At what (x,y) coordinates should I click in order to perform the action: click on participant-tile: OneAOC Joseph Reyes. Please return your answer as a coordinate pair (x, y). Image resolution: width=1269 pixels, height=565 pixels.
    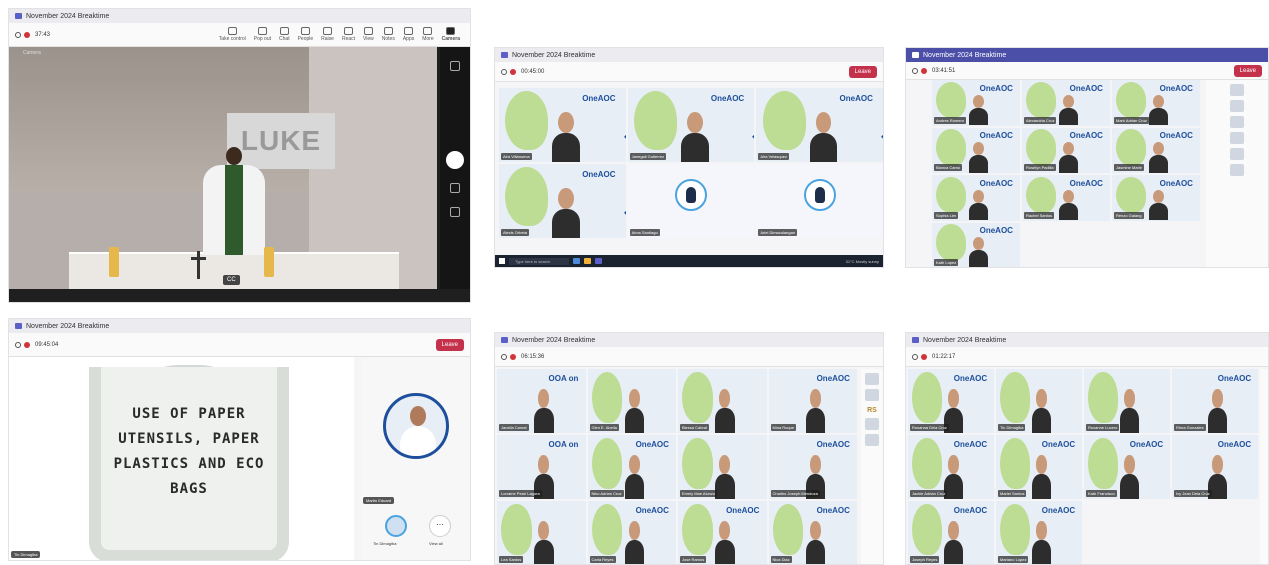
    Looking at the image, I should click on (951, 532).